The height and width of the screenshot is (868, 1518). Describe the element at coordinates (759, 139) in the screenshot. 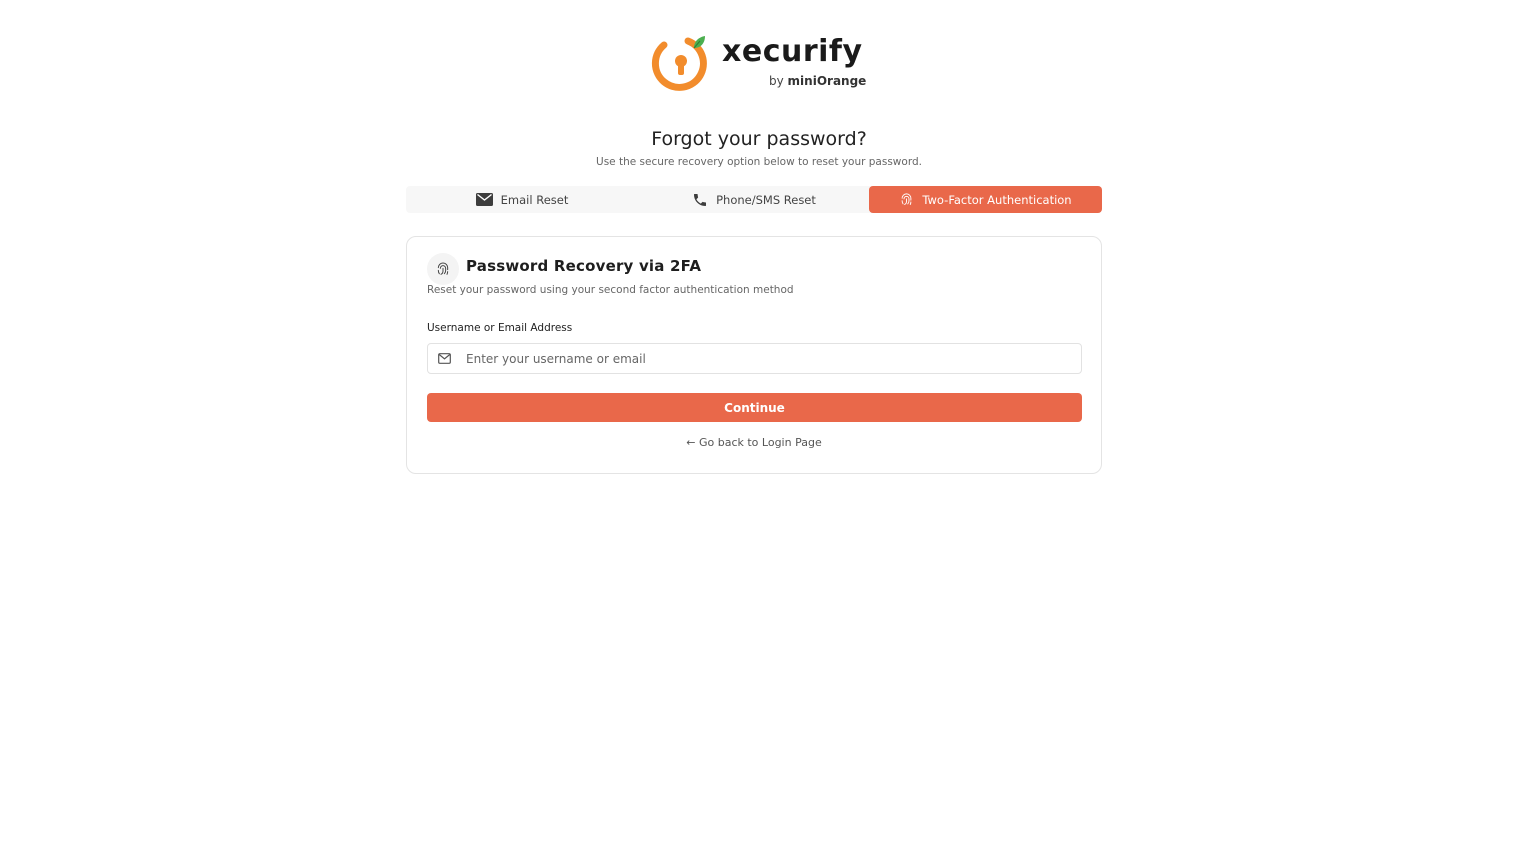

I see `page-title: Forgot your password?` at that location.